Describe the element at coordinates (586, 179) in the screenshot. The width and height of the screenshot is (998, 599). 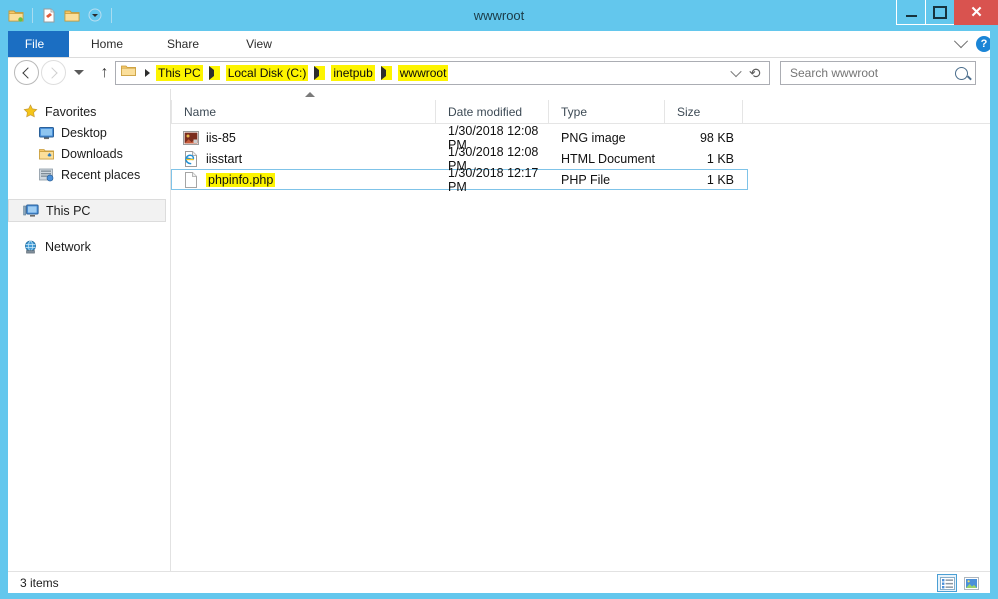
I see `file-type-cell: PHP File` at that location.